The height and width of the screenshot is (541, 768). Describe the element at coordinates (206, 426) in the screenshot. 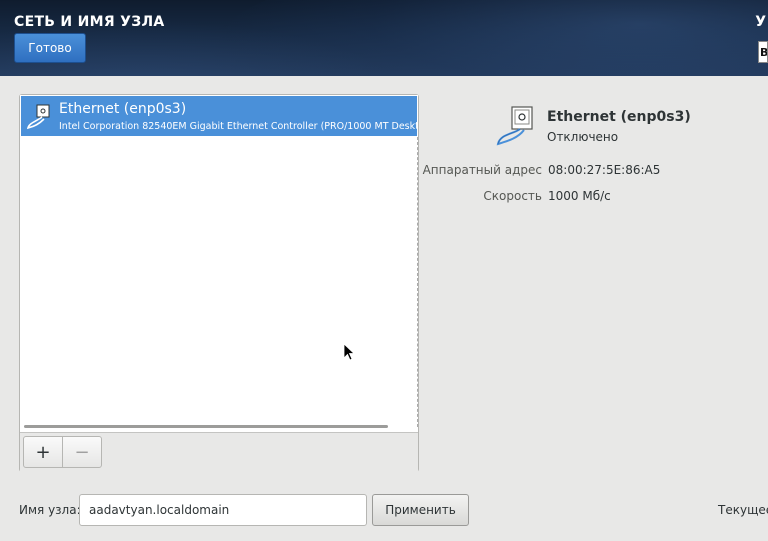

I see `horizontal-scrollbar` at that location.